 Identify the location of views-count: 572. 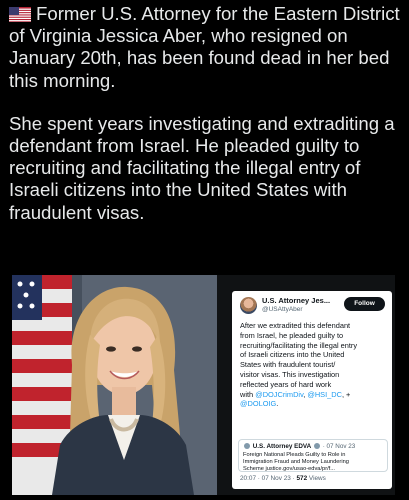
(302, 478).